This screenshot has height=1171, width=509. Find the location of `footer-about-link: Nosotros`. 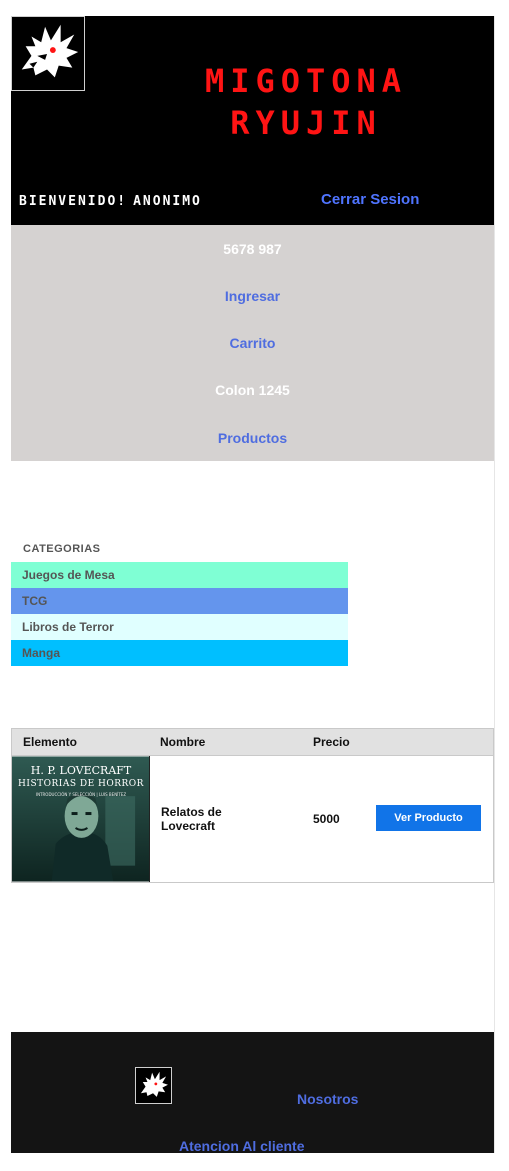

footer-about-link: Nosotros is located at coordinates (327, 1099).